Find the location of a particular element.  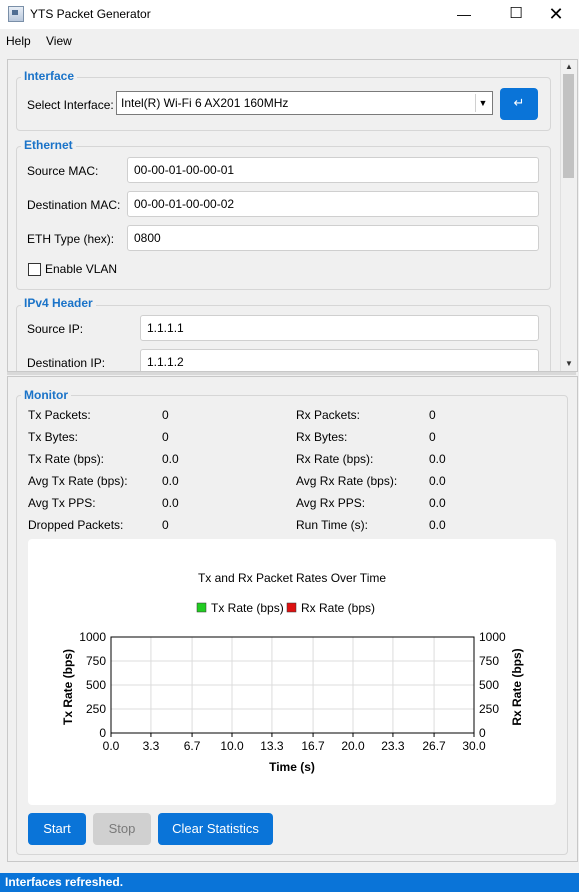

close-button: ✕ is located at coordinates (556, 14).